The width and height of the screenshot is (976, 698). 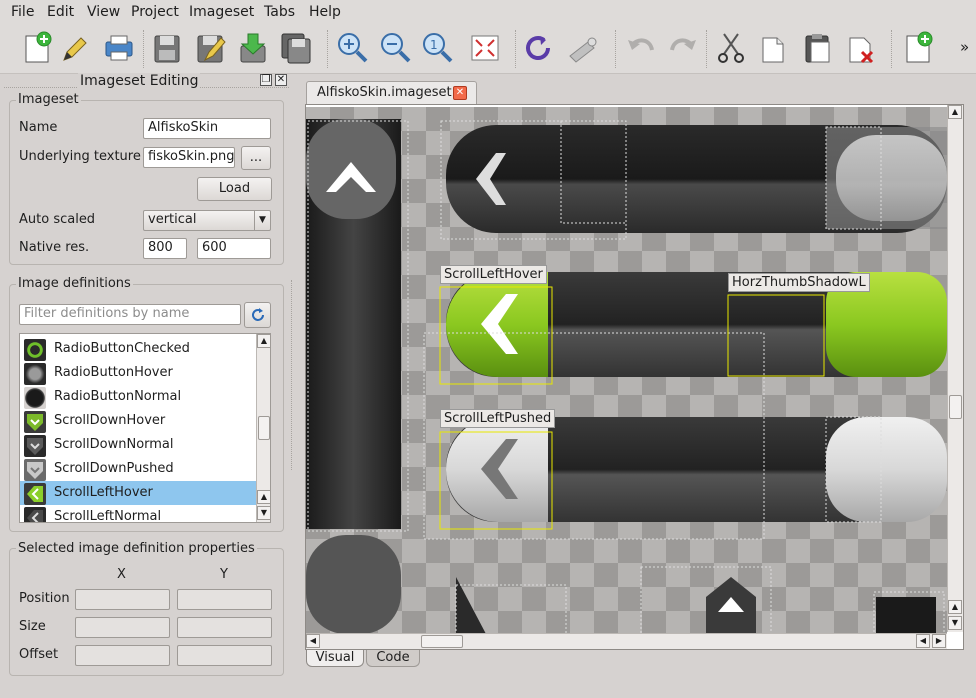 I want to click on new-item-icon, so click(x=918, y=48).